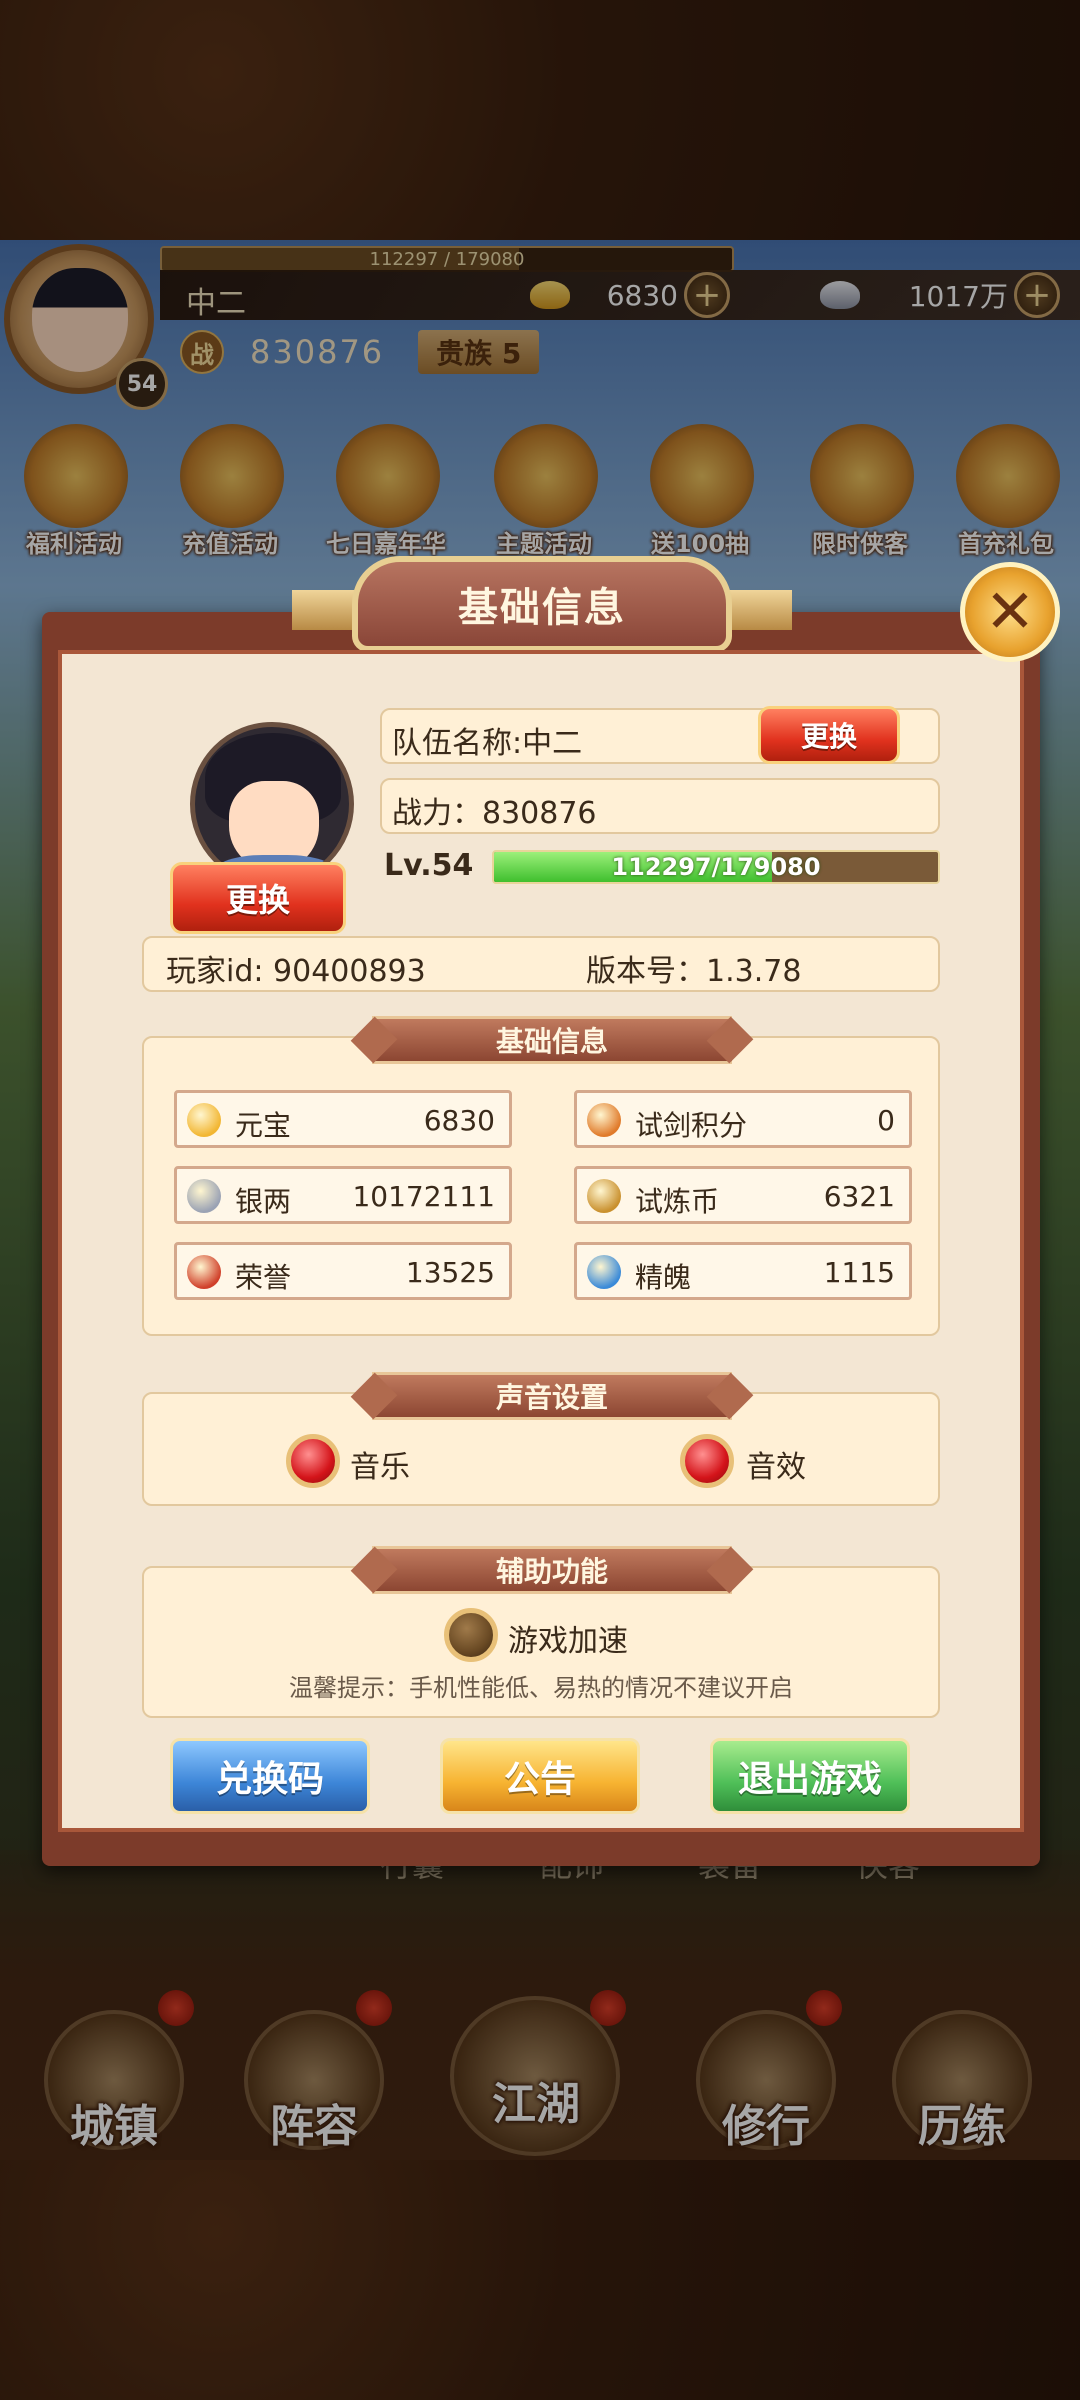  What do you see at coordinates (886, 1120) in the screenshot?
I see `stat-value: 0` at bounding box center [886, 1120].